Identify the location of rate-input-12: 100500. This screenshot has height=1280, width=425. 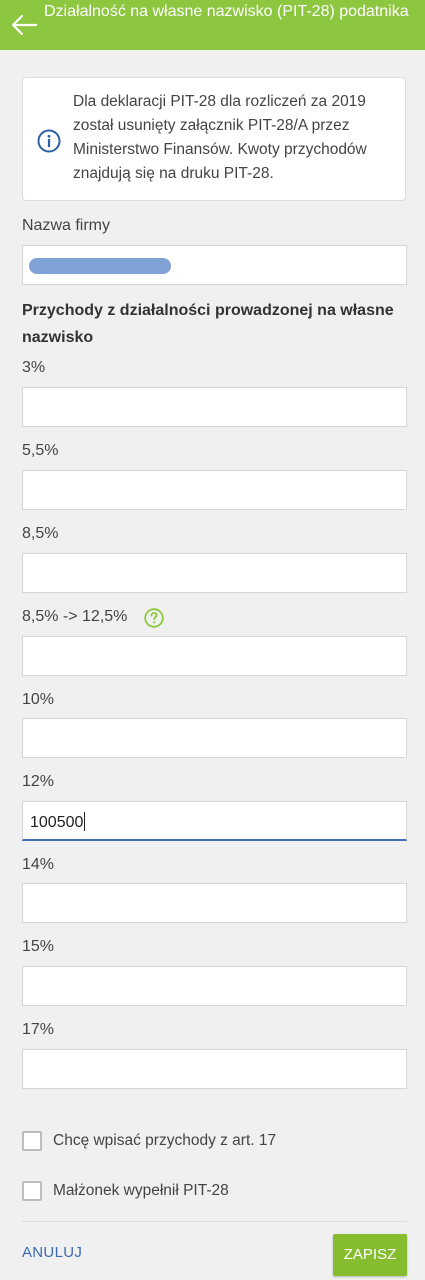
(214, 821).